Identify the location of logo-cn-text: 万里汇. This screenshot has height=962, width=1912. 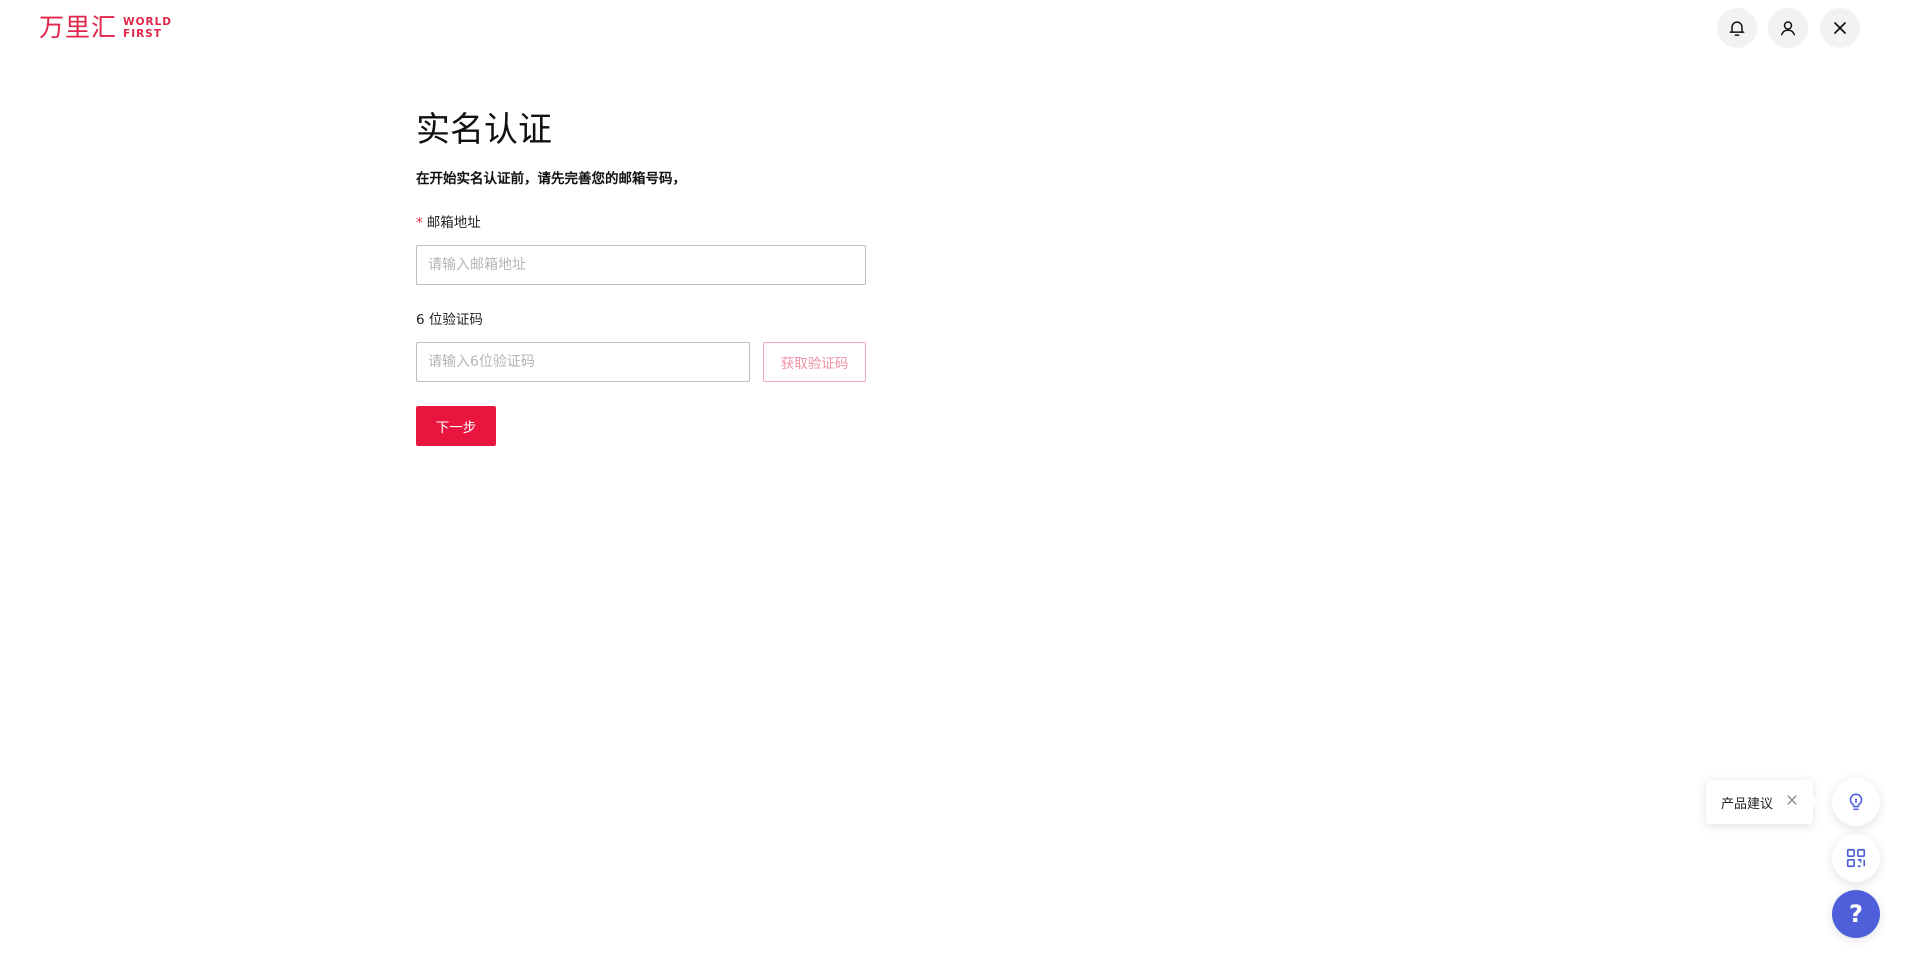
(78, 27).